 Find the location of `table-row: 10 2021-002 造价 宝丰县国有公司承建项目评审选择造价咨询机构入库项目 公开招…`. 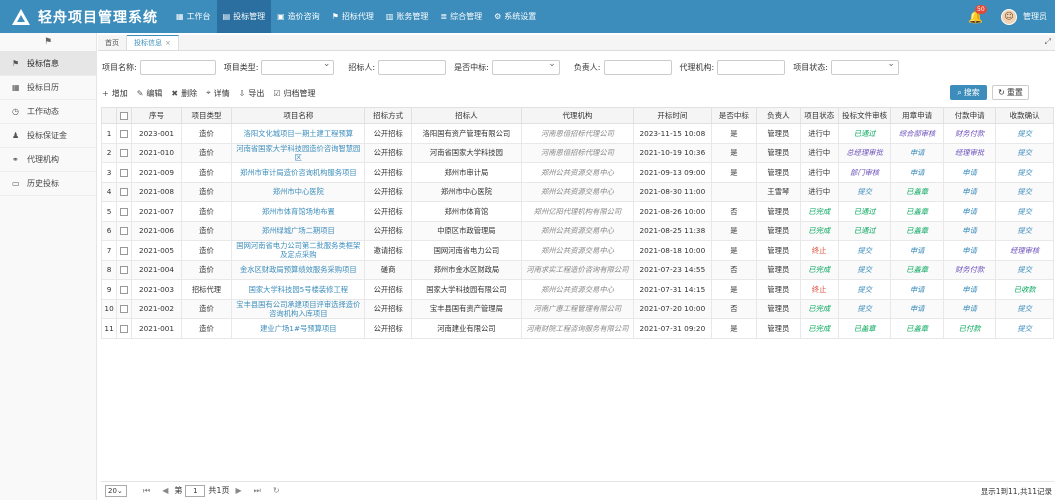

table-row: 10 2021-002 造价 宝丰县国有公司承建项目评审选择造价咨询机构入库项目 公开招… is located at coordinates (577, 308).